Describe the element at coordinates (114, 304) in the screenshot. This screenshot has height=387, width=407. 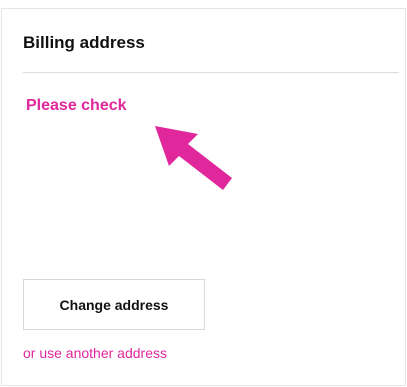
I see `change-address-button: Change address` at that location.